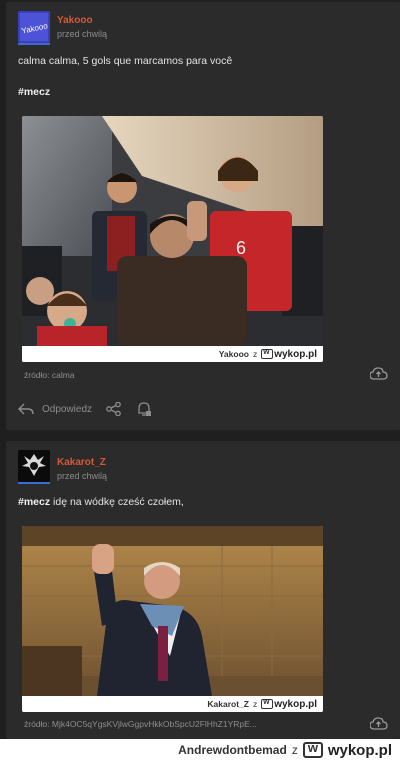 Image resolution: width=400 pixels, height=761 pixels. Describe the element at coordinates (172, 354) in the screenshot. I see `image-caption-bar: Yakooo z wykop.pl` at that location.